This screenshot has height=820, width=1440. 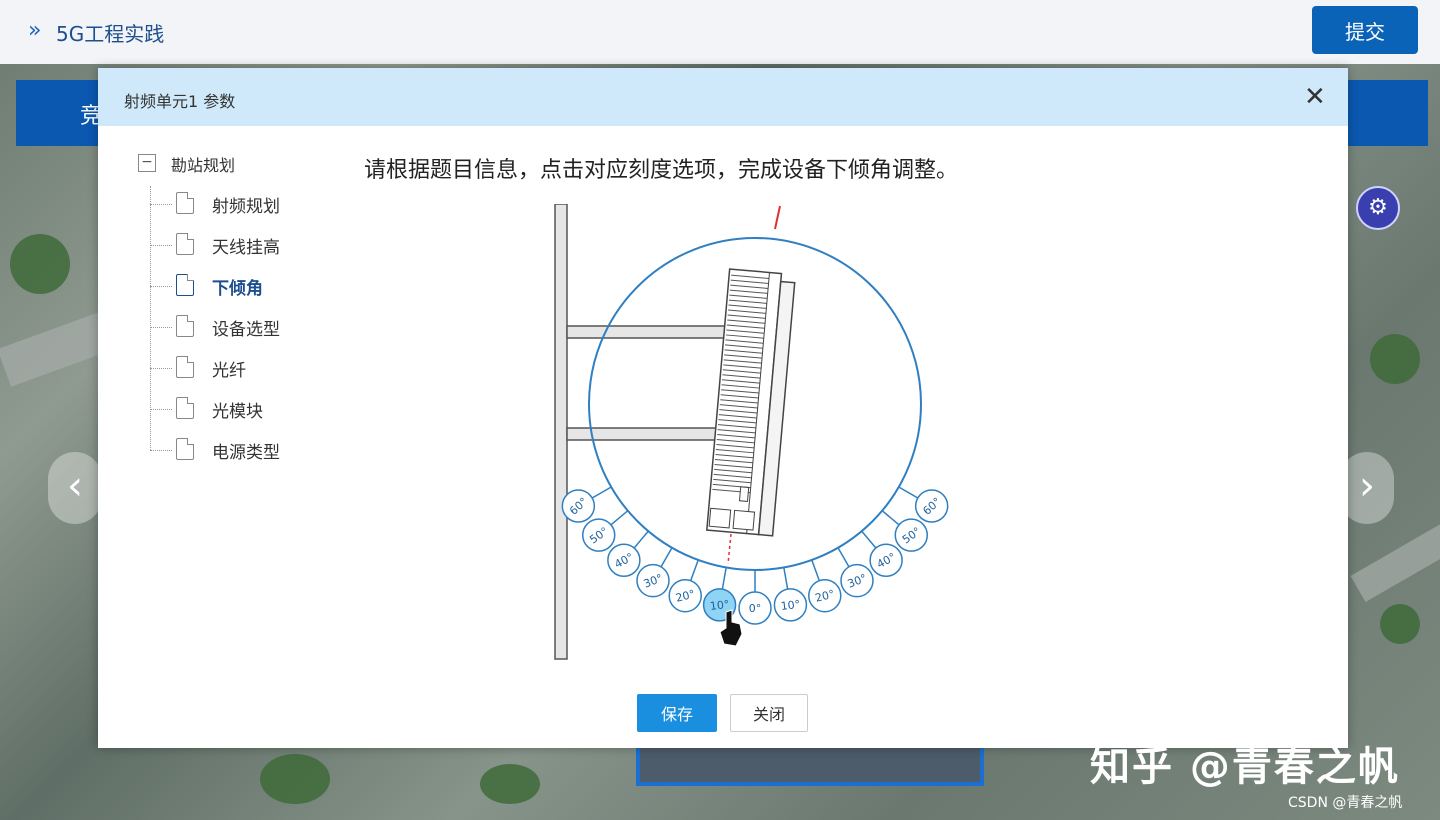 What do you see at coordinates (1365, 30) in the screenshot?
I see `submit-button: 提交` at bounding box center [1365, 30].